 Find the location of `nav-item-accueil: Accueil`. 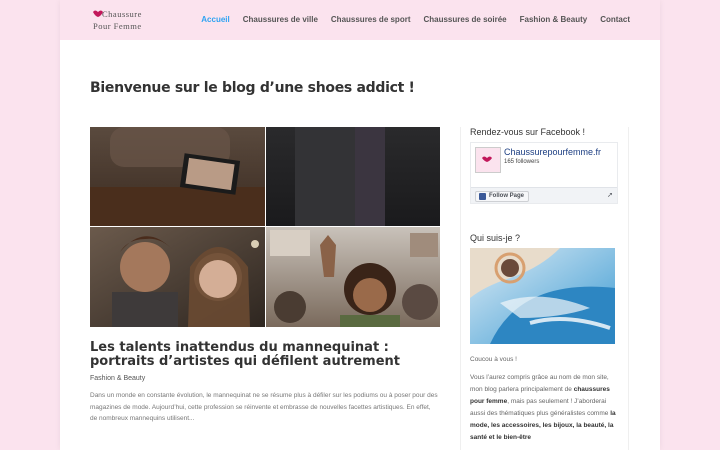

nav-item-accueil: Accueil is located at coordinates (215, 19).